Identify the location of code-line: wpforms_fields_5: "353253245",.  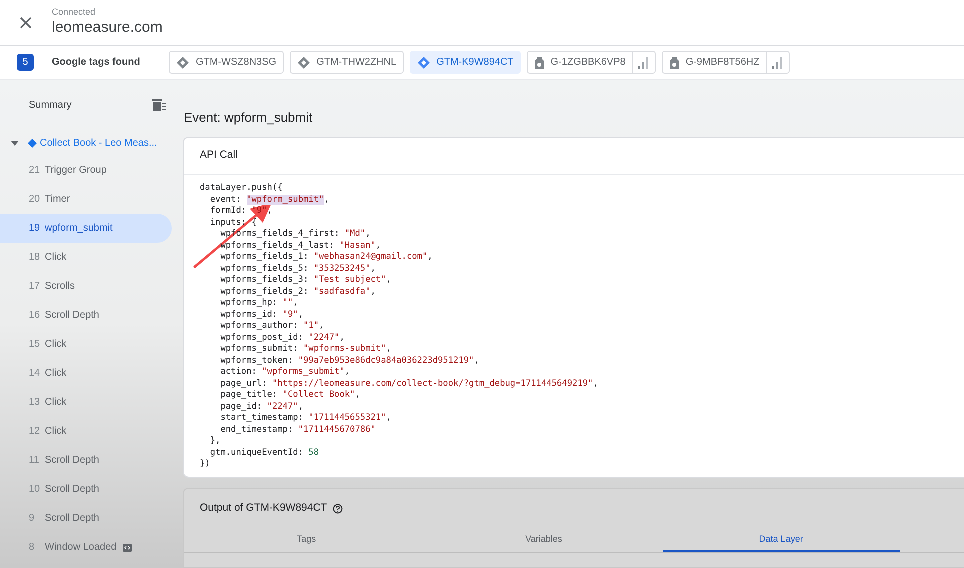
(298, 269).